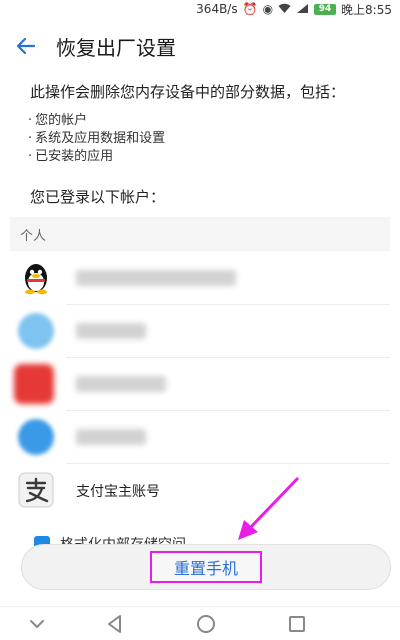  What do you see at coordinates (297, 624) in the screenshot?
I see `square-recent-icon` at bounding box center [297, 624].